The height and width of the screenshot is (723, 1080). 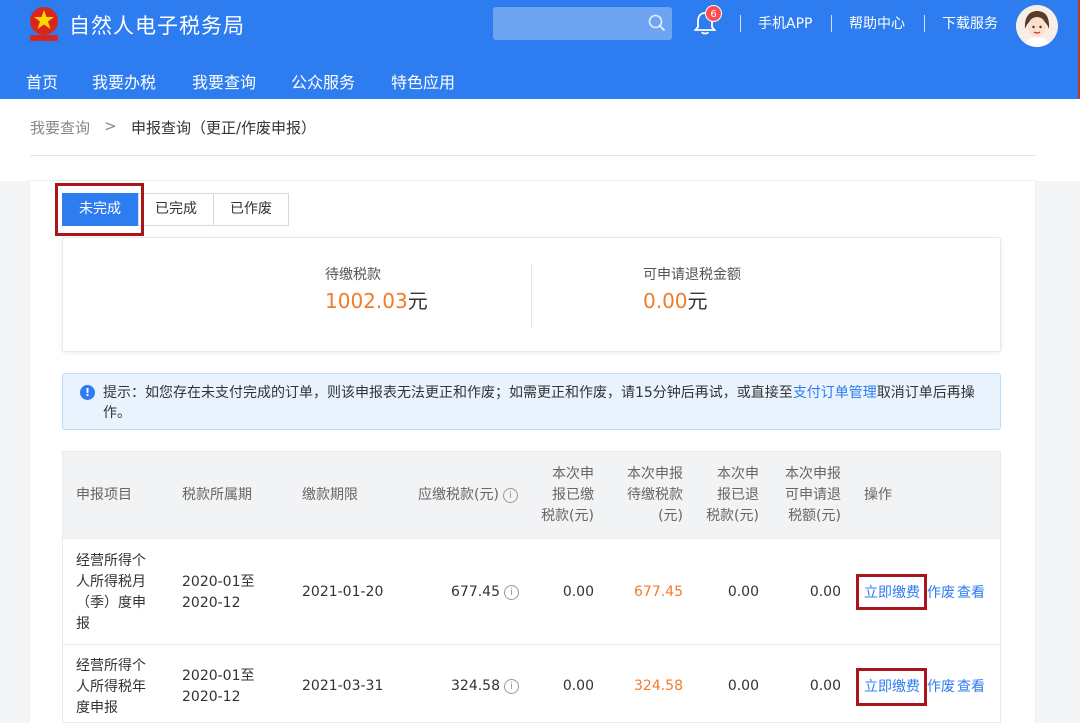 What do you see at coordinates (878, 495) in the screenshot?
I see `col-operations: 操作` at bounding box center [878, 495].